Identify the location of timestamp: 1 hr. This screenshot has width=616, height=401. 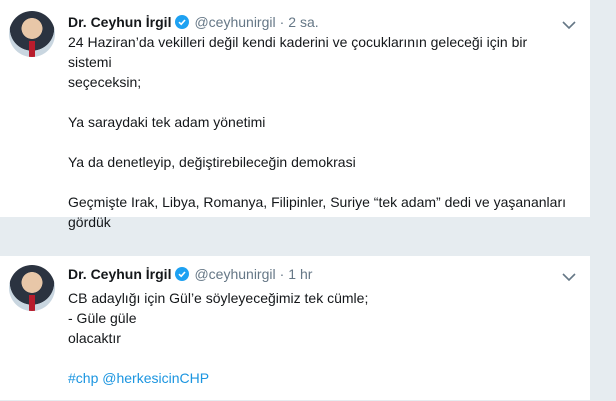
(300, 274).